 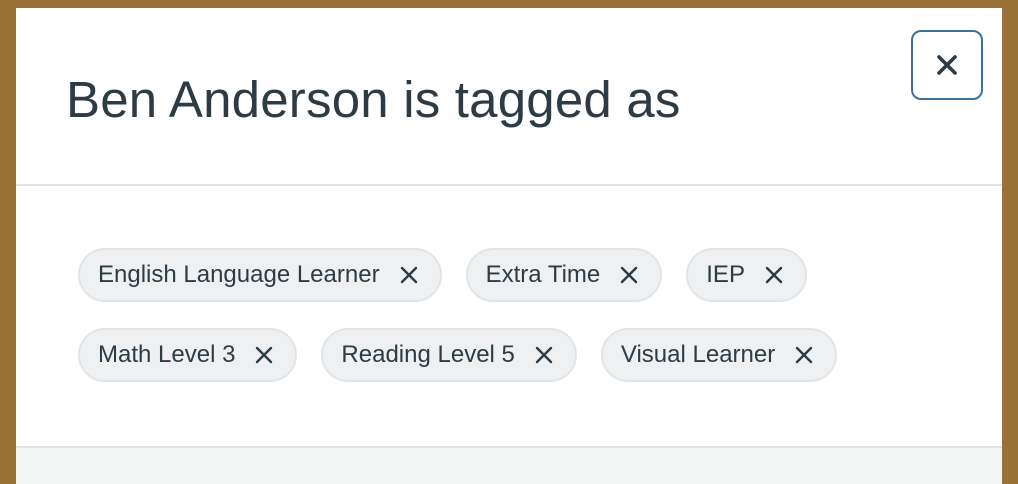 I want to click on modal-title: Ben Anderson is tagged as, so click(x=373, y=99).